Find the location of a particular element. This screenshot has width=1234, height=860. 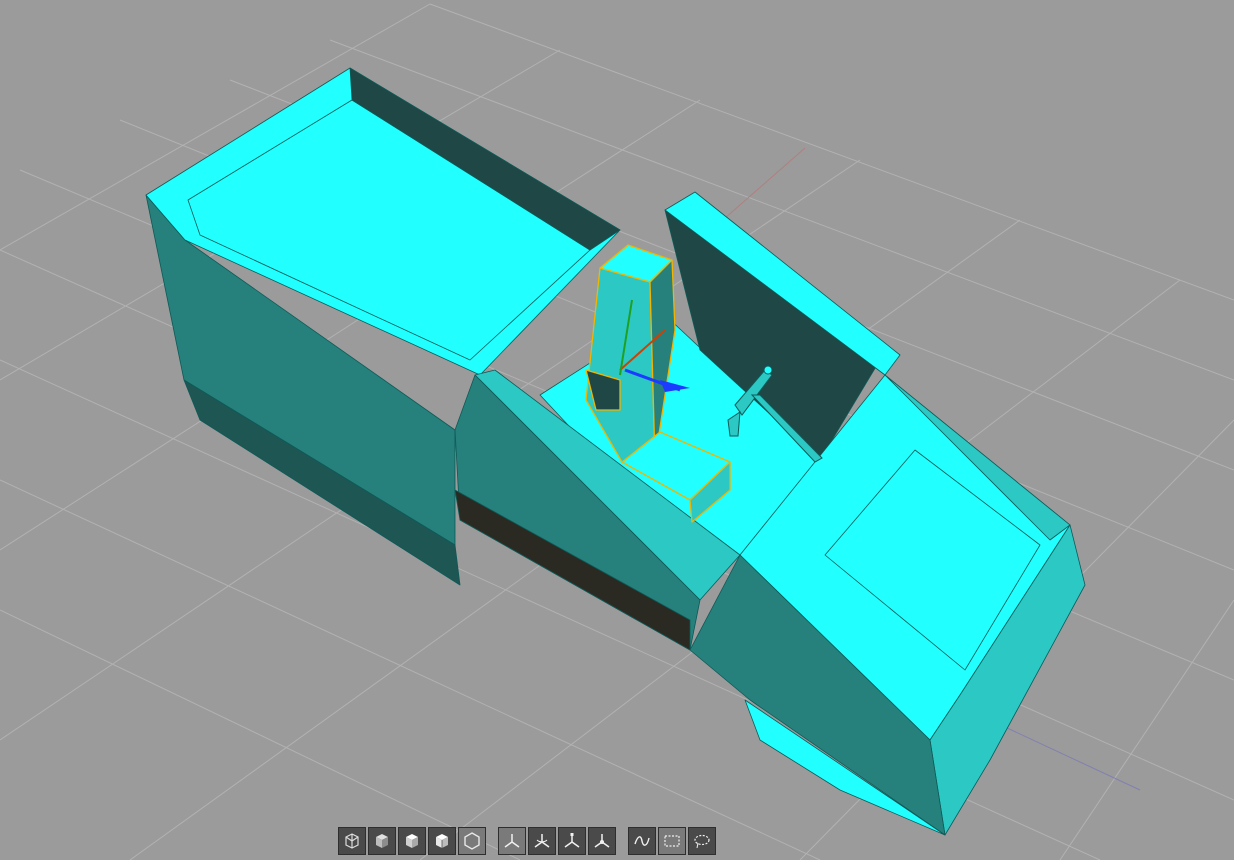

transform-gizmo-group is located at coordinates (557, 841).